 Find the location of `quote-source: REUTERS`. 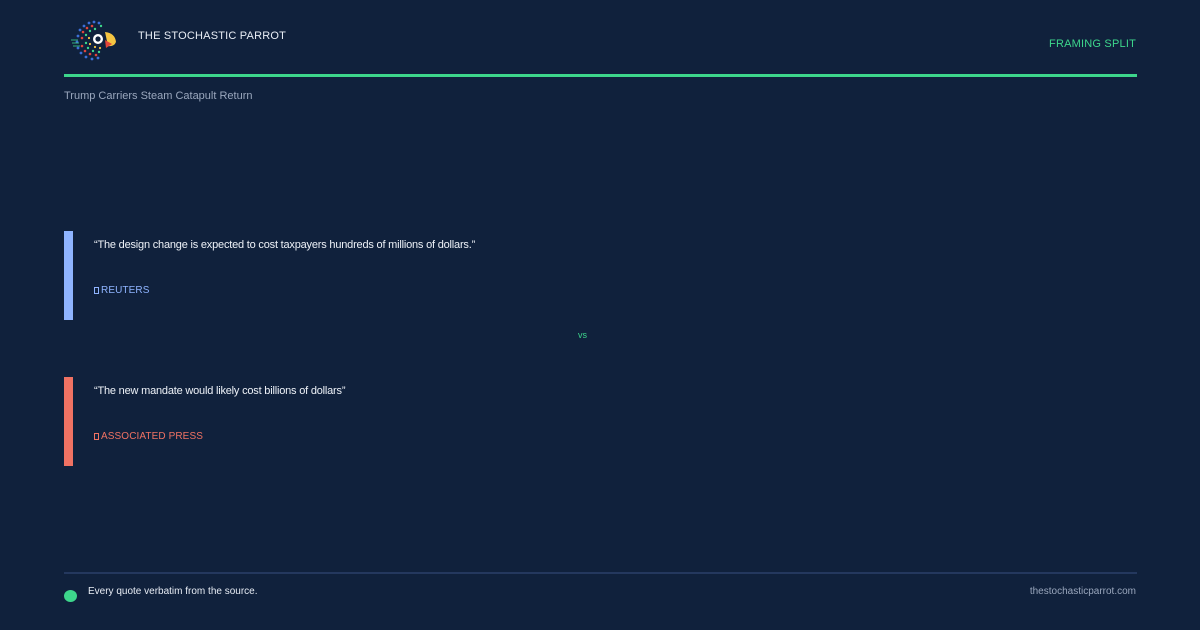

quote-source: REUTERS is located at coordinates (121, 290).